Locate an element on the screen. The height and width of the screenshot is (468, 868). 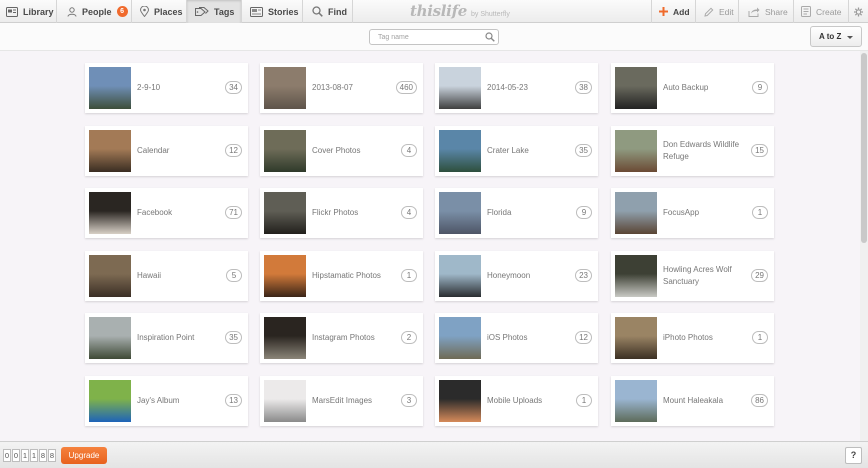
tag-card: Auto Backup 9 is located at coordinates (692, 88).